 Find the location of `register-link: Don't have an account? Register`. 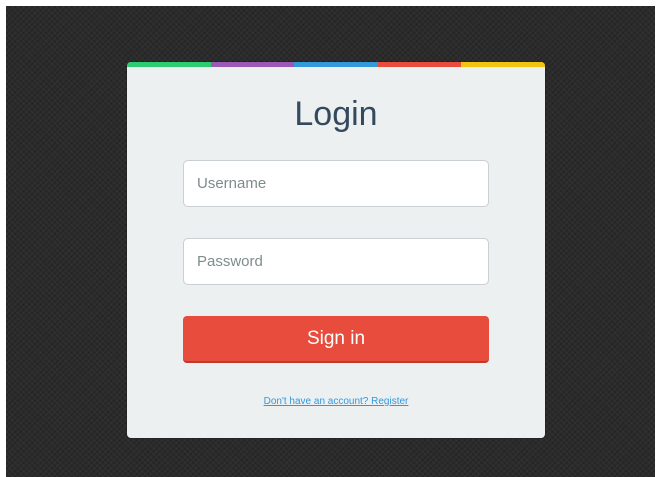

register-link: Don't have an account? Register is located at coordinates (336, 401).